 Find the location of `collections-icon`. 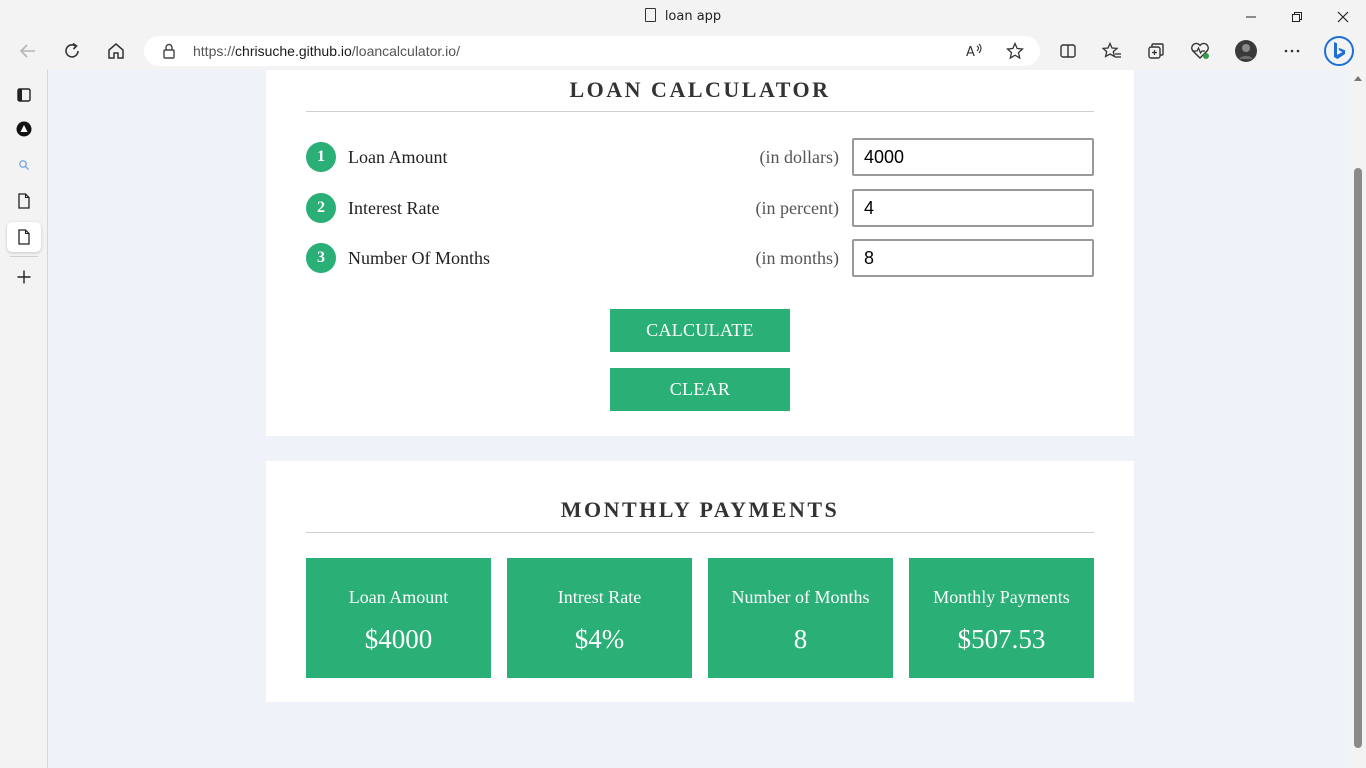

collections-icon is located at coordinates (1156, 51).